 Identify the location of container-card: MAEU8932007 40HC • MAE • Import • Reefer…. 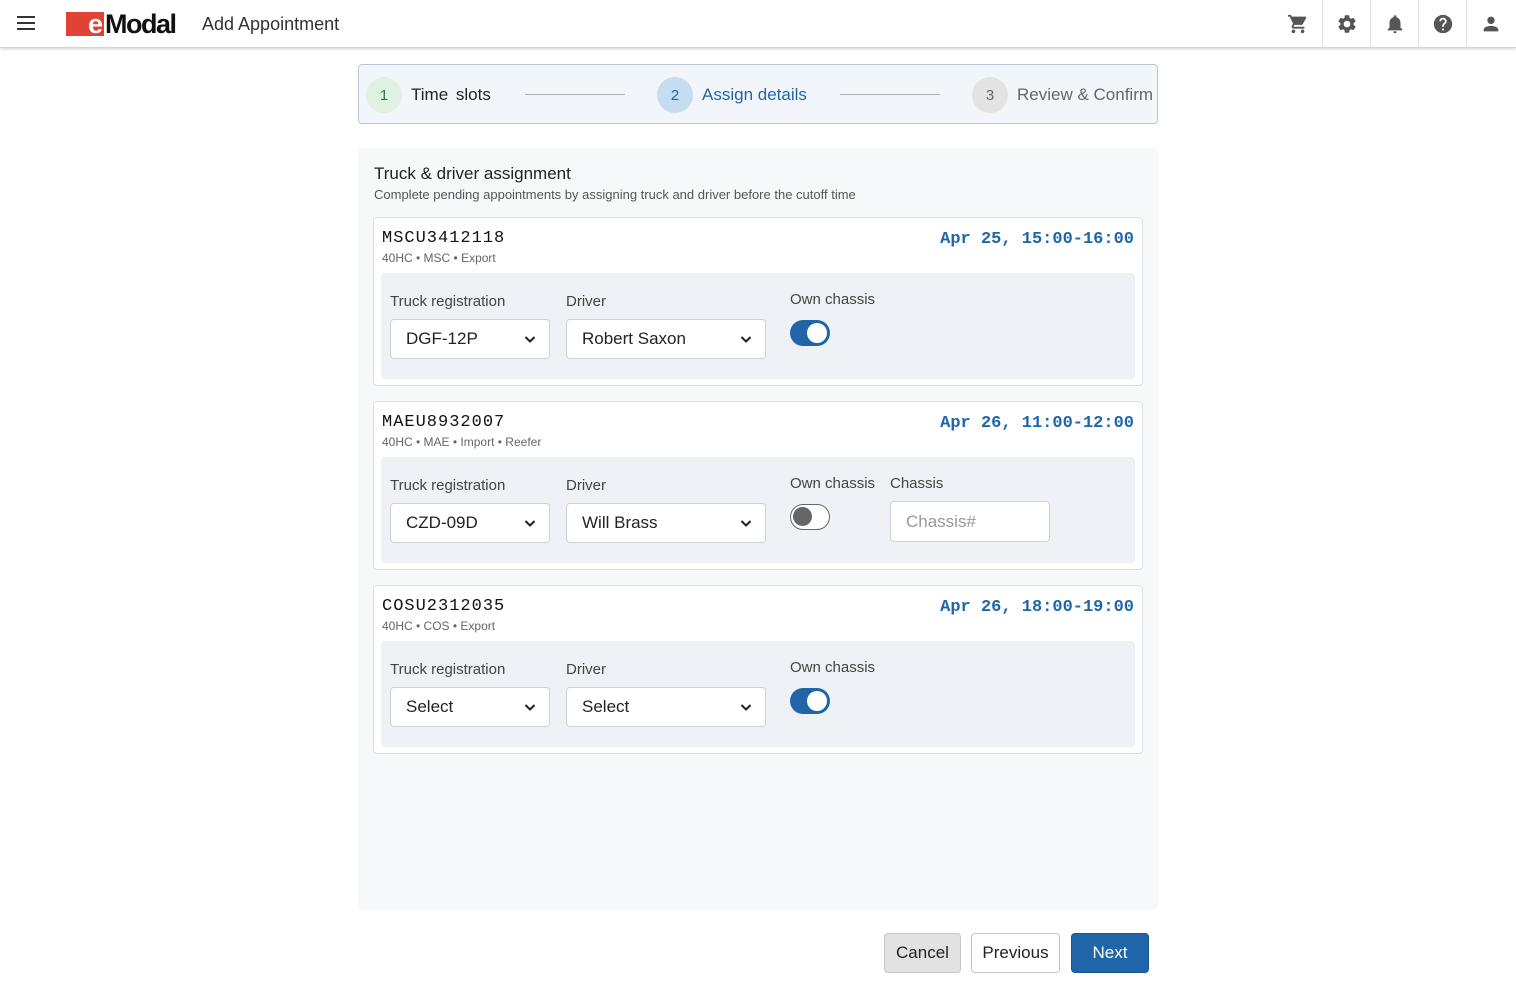
(758, 485).